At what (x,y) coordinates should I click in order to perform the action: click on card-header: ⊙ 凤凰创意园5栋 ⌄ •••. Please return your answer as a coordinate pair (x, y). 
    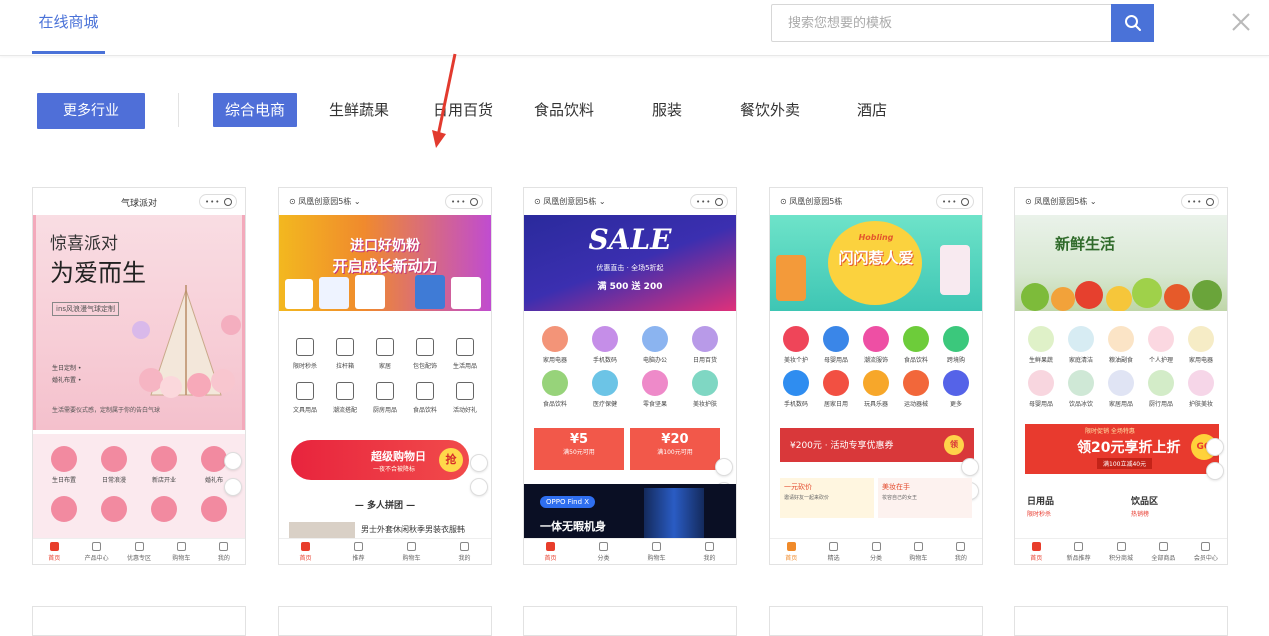
    Looking at the image, I should click on (385, 201).